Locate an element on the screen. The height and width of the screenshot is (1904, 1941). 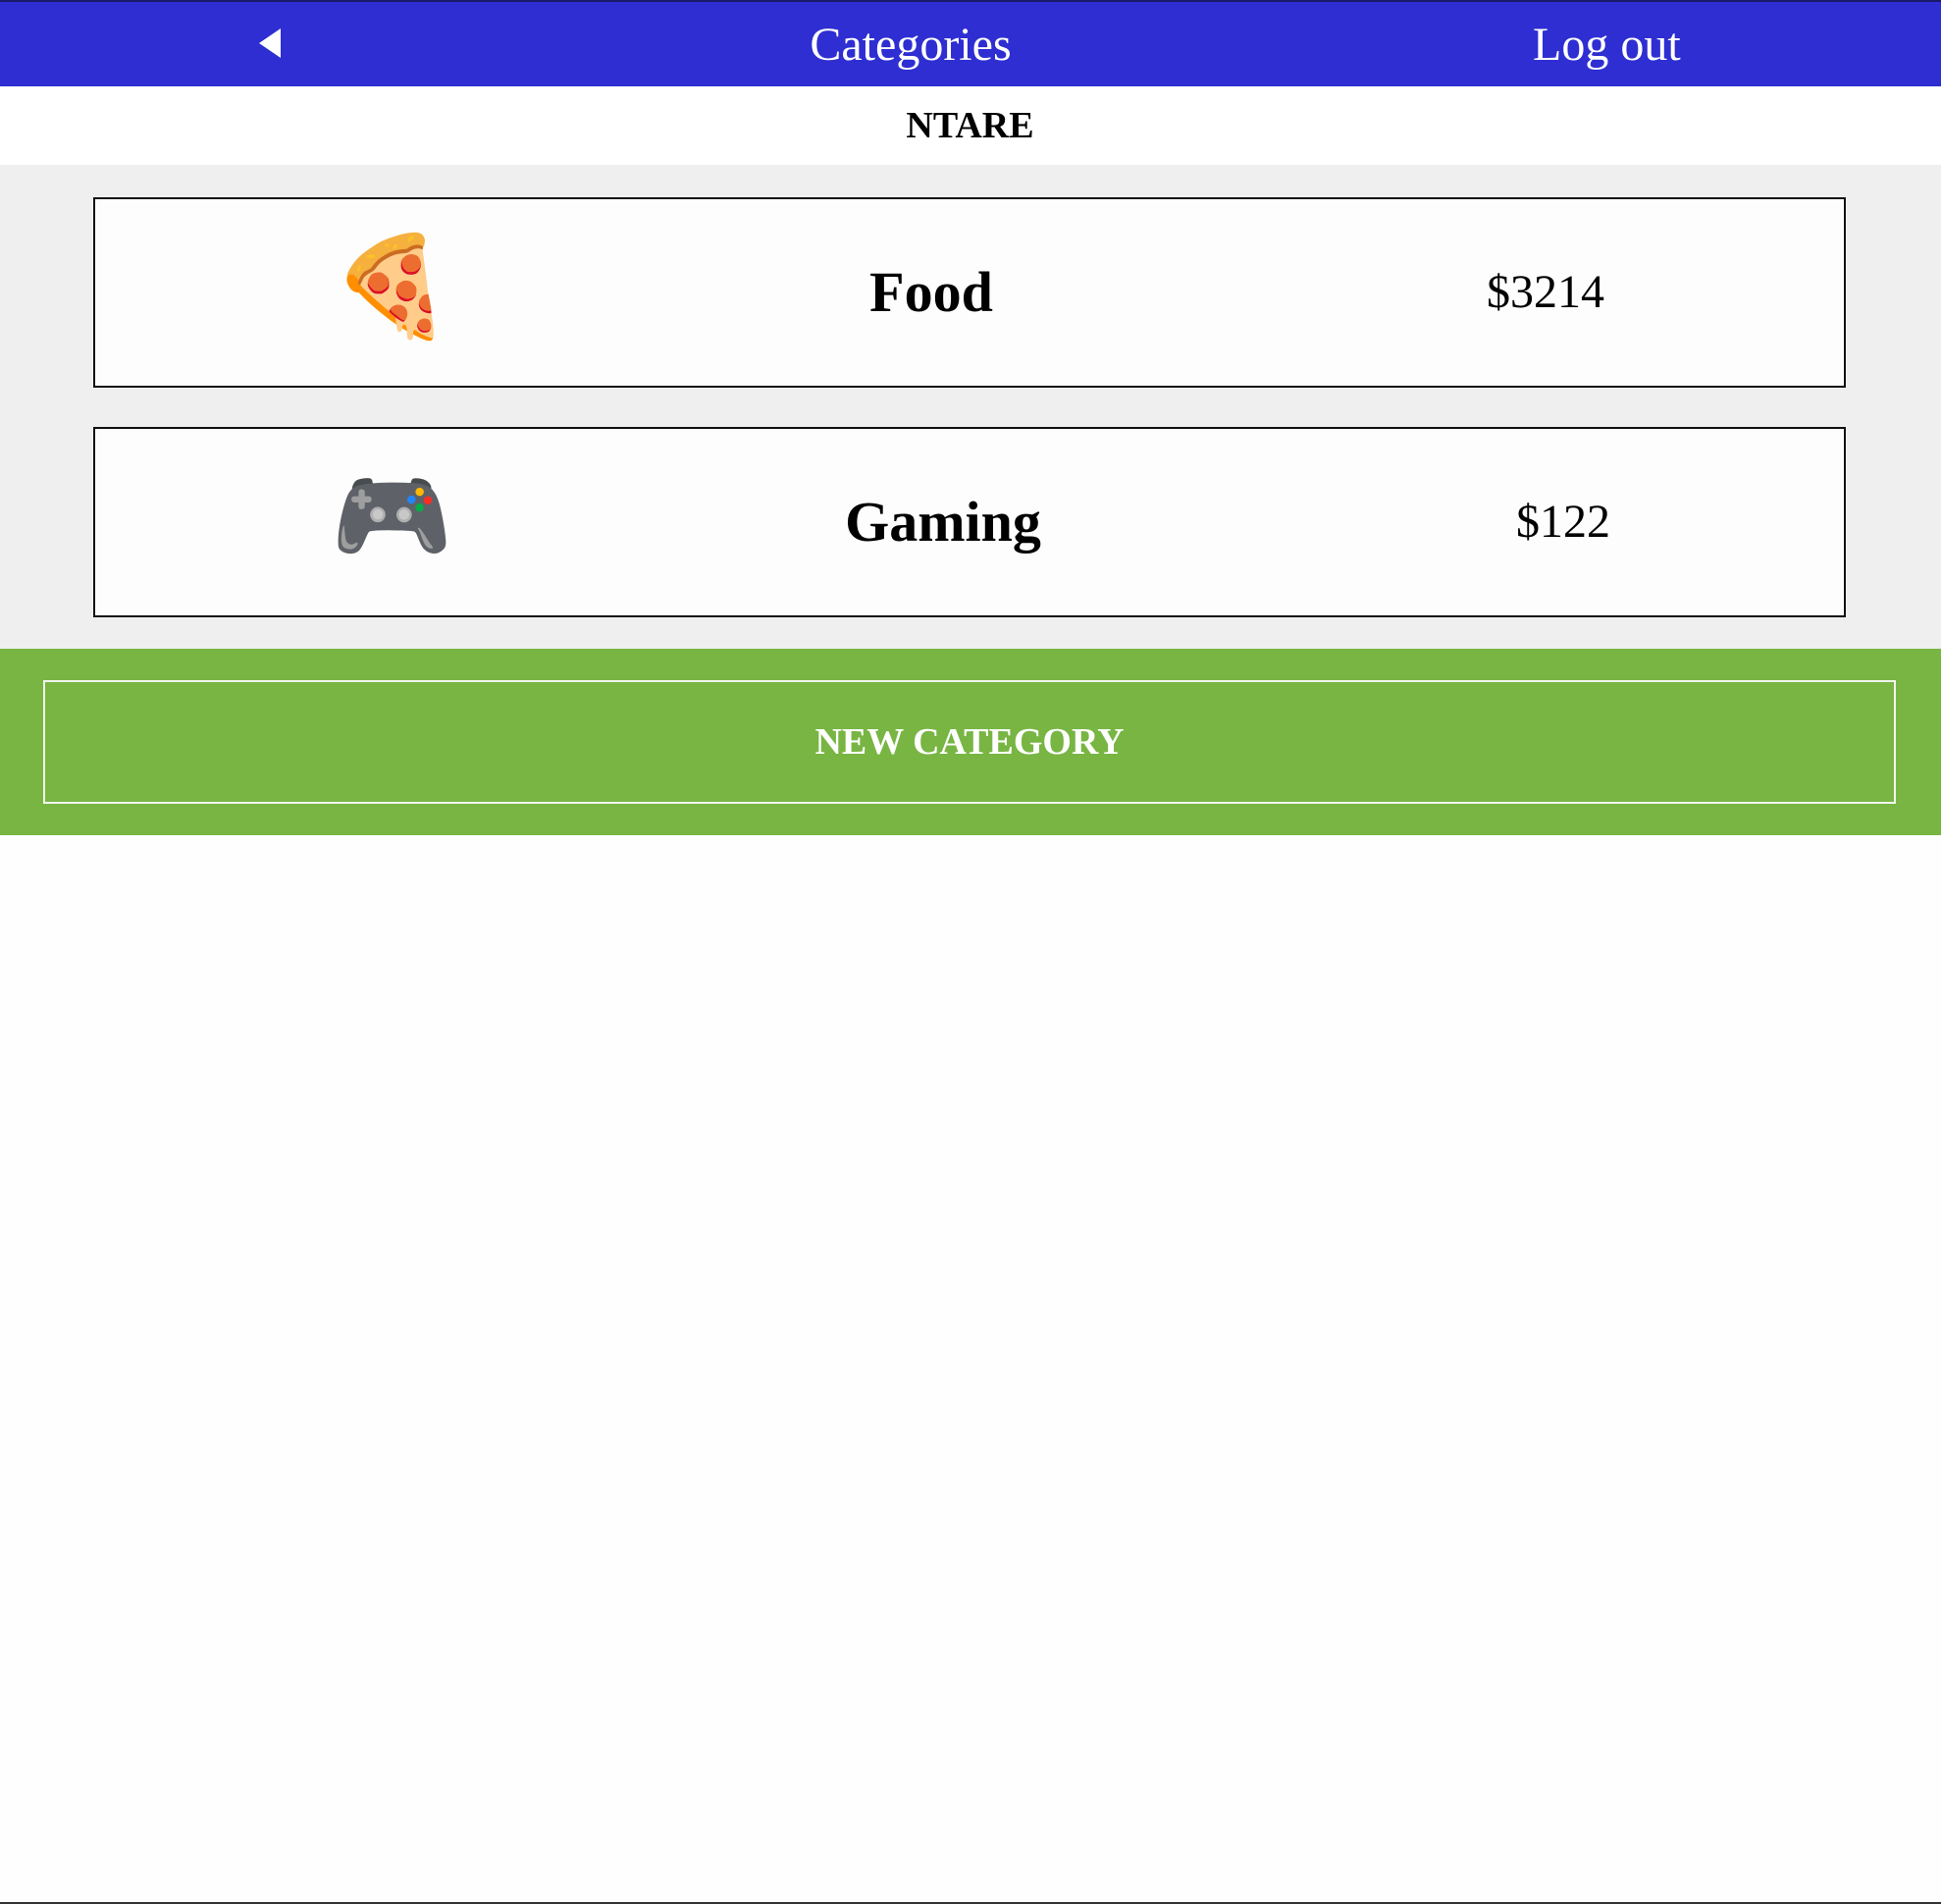
user-name: NTARE is located at coordinates (970, 125).